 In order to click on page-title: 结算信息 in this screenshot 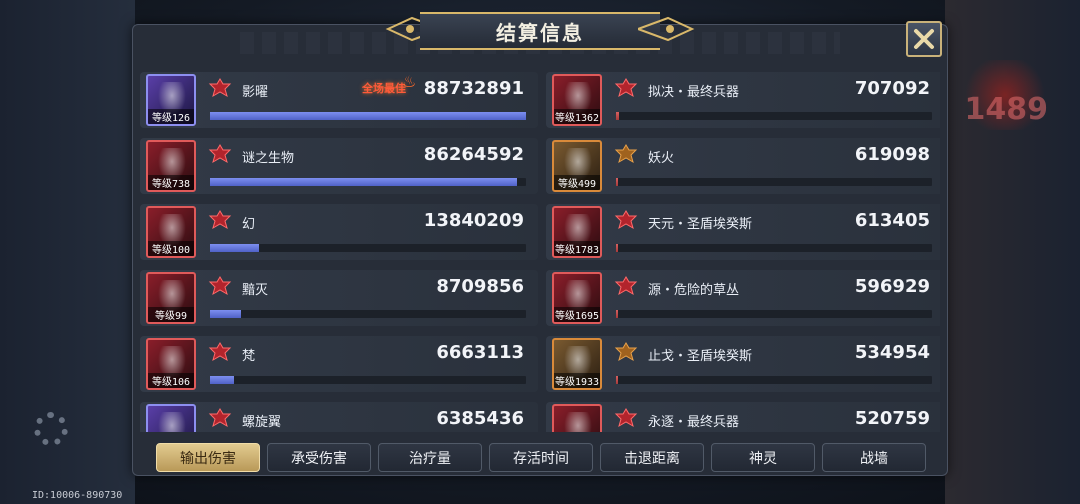, I will do `click(540, 32)`.